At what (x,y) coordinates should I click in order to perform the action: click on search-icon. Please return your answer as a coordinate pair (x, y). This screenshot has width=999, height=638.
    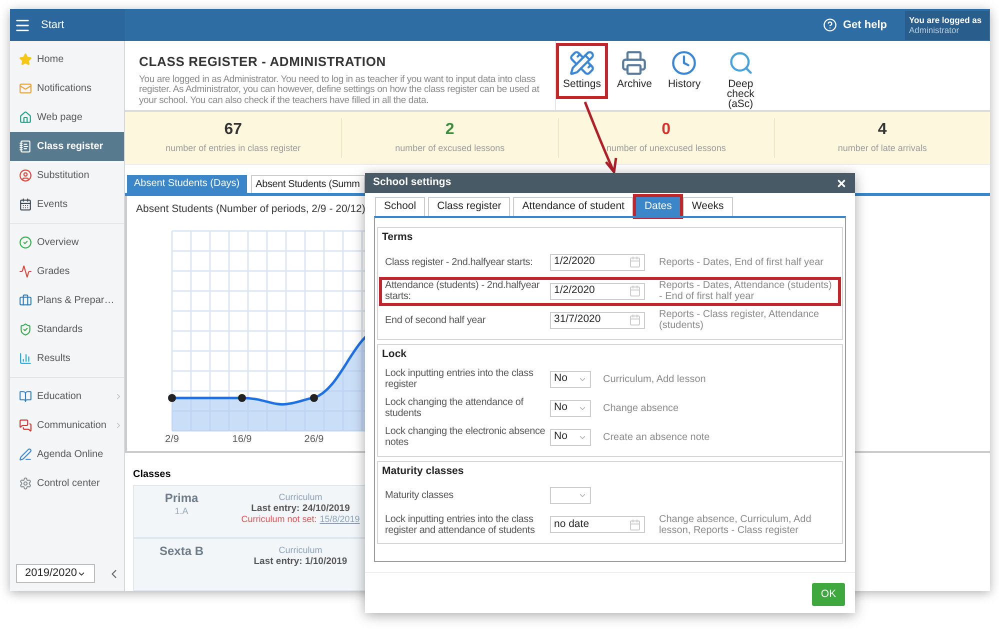
    Looking at the image, I should click on (741, 63).